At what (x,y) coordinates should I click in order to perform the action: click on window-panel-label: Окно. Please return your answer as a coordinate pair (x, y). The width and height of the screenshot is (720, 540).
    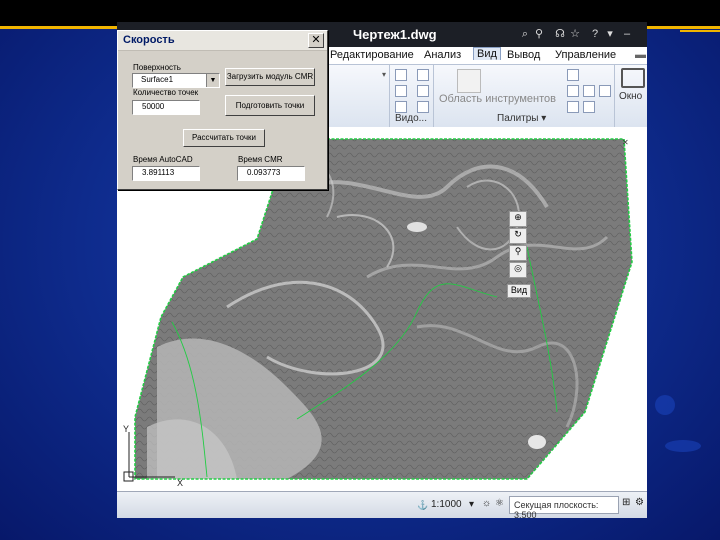
    Looking at the image, I should click on (630, 96).